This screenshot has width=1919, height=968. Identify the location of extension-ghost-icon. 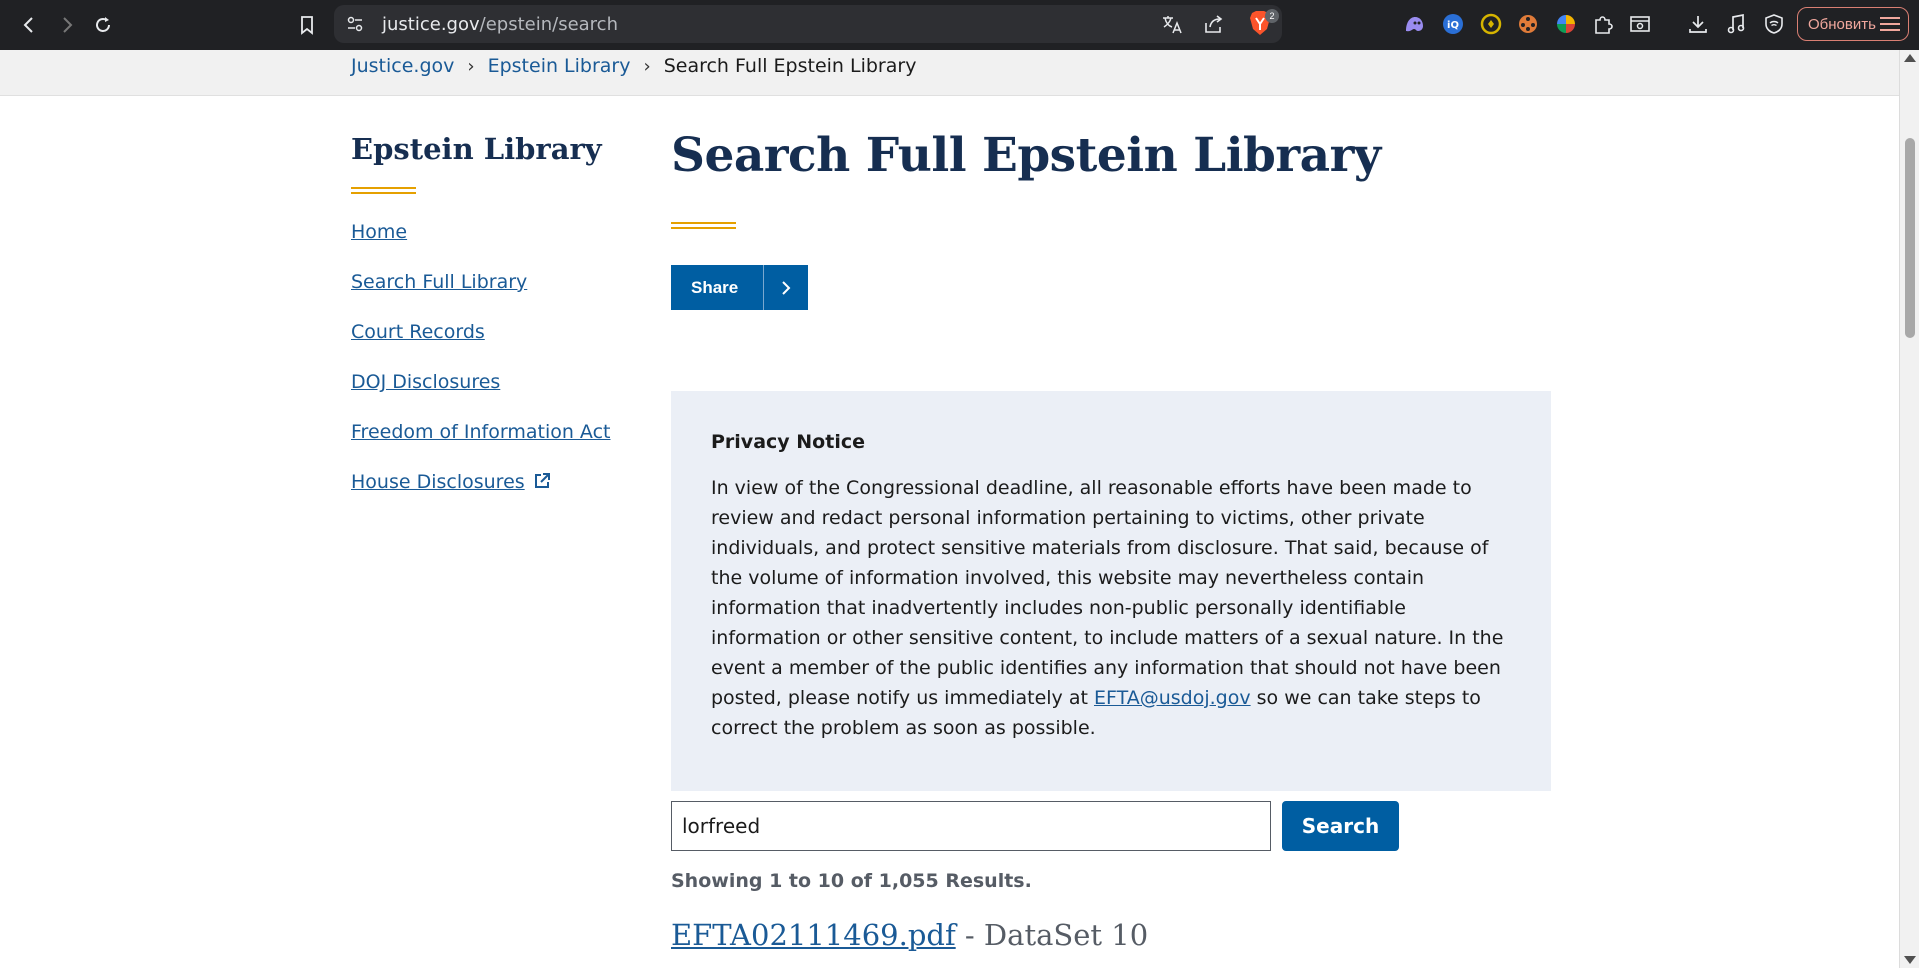
(1414, 24).